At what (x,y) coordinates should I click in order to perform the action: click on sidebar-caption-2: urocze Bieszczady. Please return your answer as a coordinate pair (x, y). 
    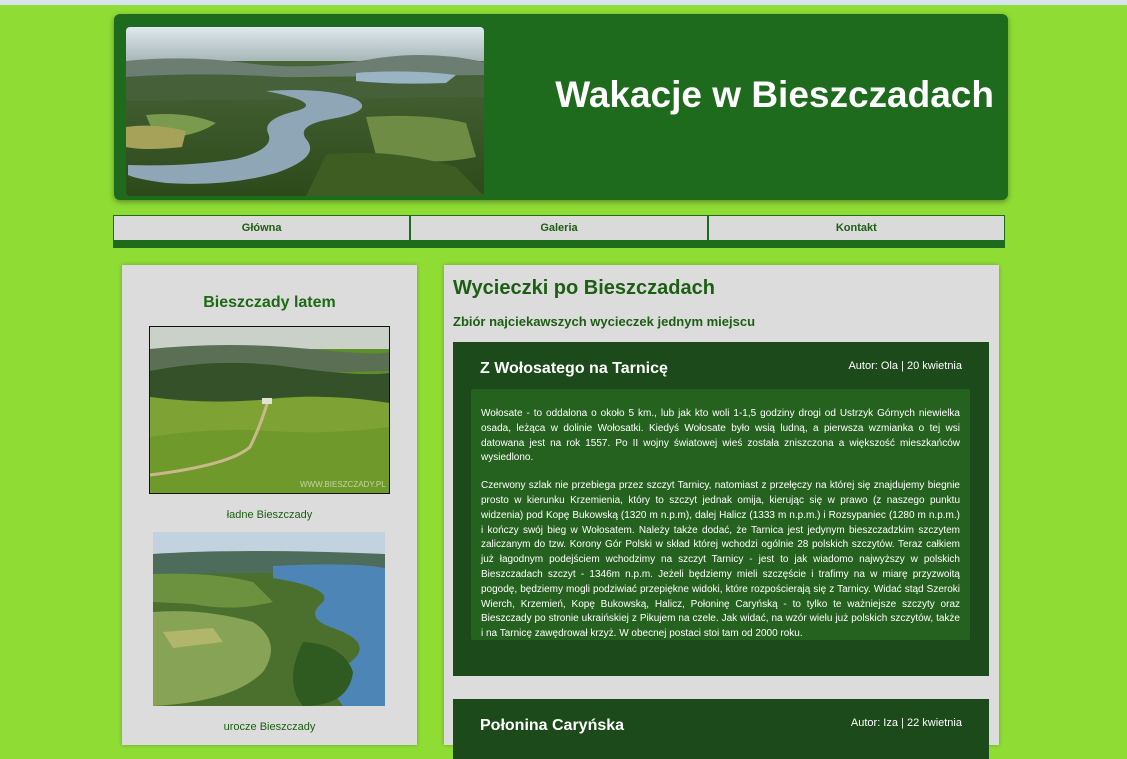
    Looking at the image, I should click on (269, 727).